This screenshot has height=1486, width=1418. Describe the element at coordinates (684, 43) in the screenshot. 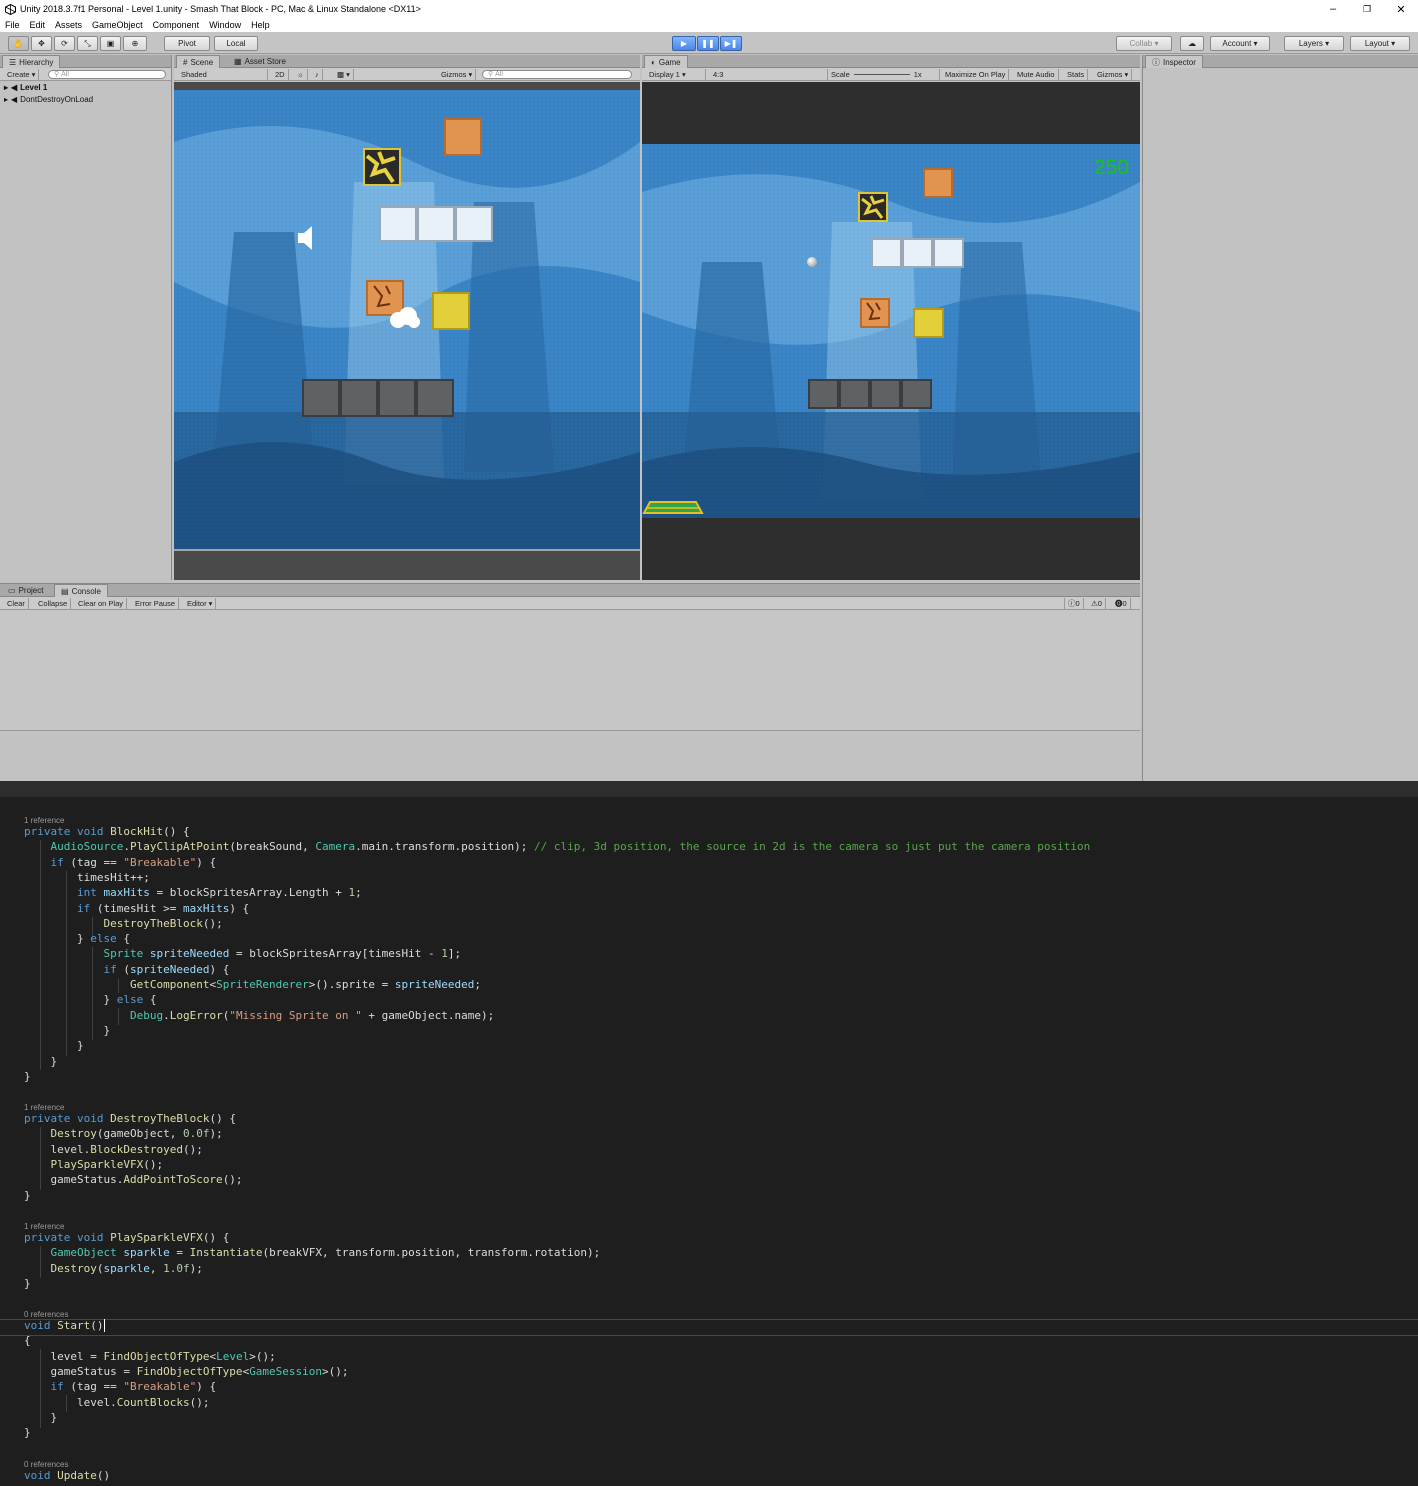

I see `play-button: ▶` at that location.